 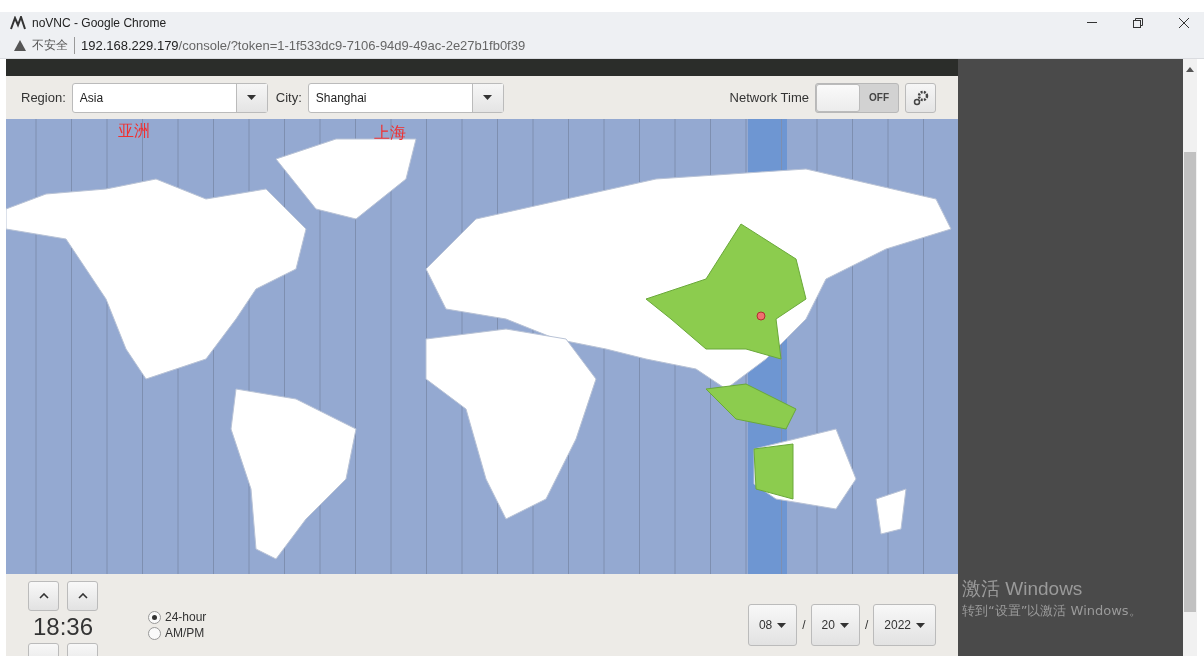 What do you see at coordinates (1052, 611) in the screenshot?
I see `activation-text: 转到“设置”以激活 Windows。` at bounding box center [1052, 611].